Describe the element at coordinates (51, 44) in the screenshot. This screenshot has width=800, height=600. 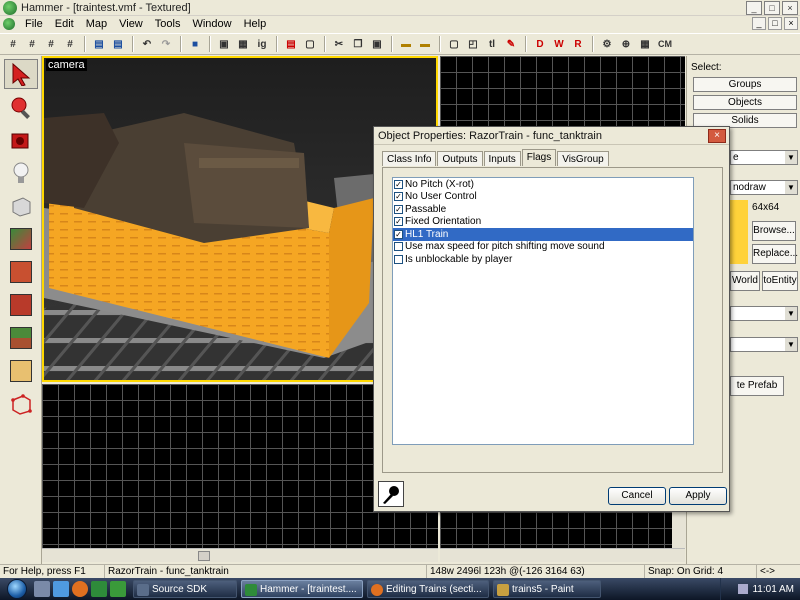
I see `grid-small-icon: #` at that location.